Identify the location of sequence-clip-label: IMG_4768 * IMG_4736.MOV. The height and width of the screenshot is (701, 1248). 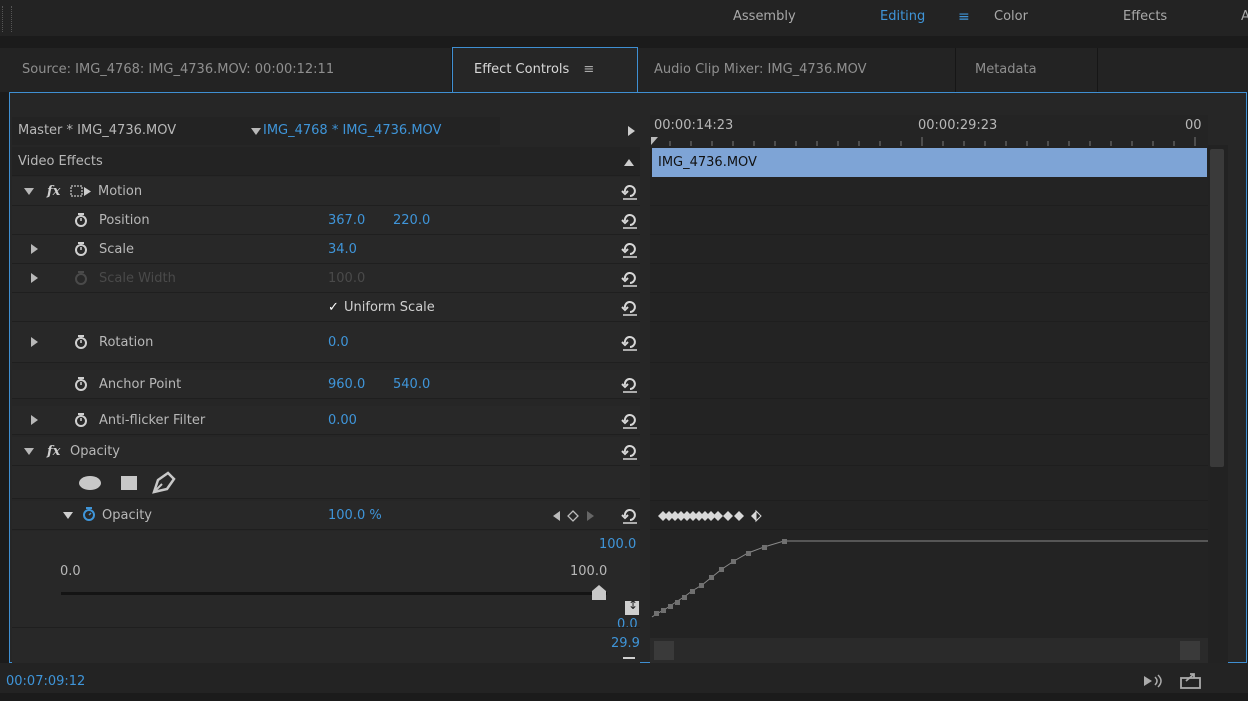
(352, 131).